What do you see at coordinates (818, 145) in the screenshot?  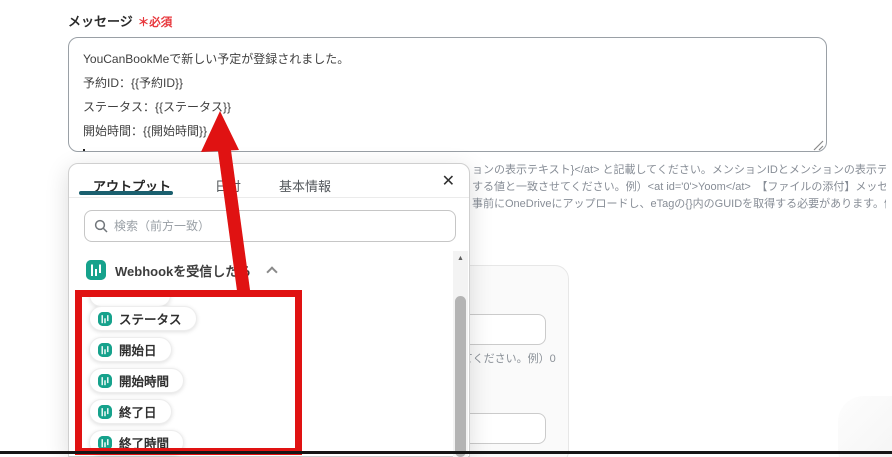 I see `resize-handle-icon` at bounding box center [818, 145].